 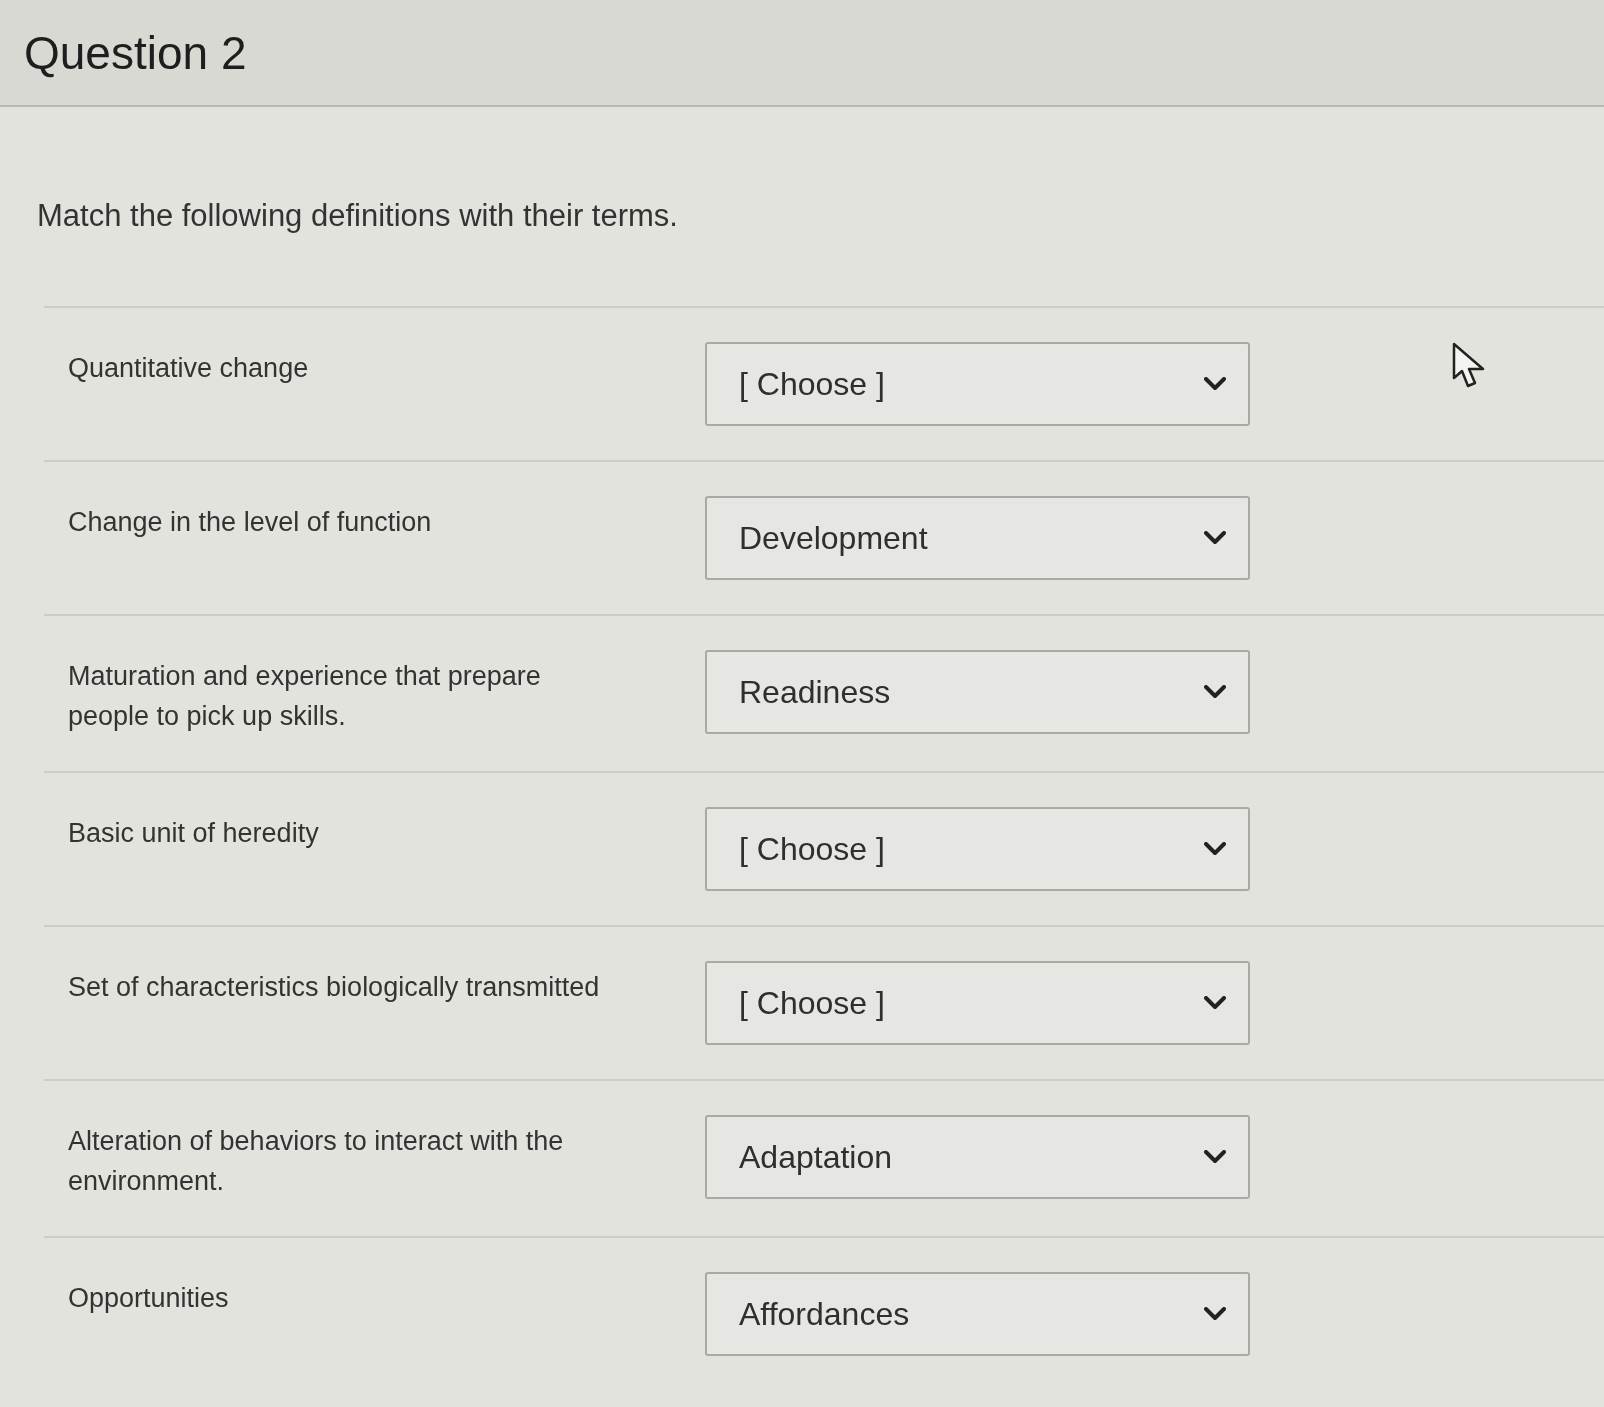 What do you see at coordinates (977, 1156) in the screenshot?
I see `term-dropdown: Adaptation` at bounding box center [977, 1156].